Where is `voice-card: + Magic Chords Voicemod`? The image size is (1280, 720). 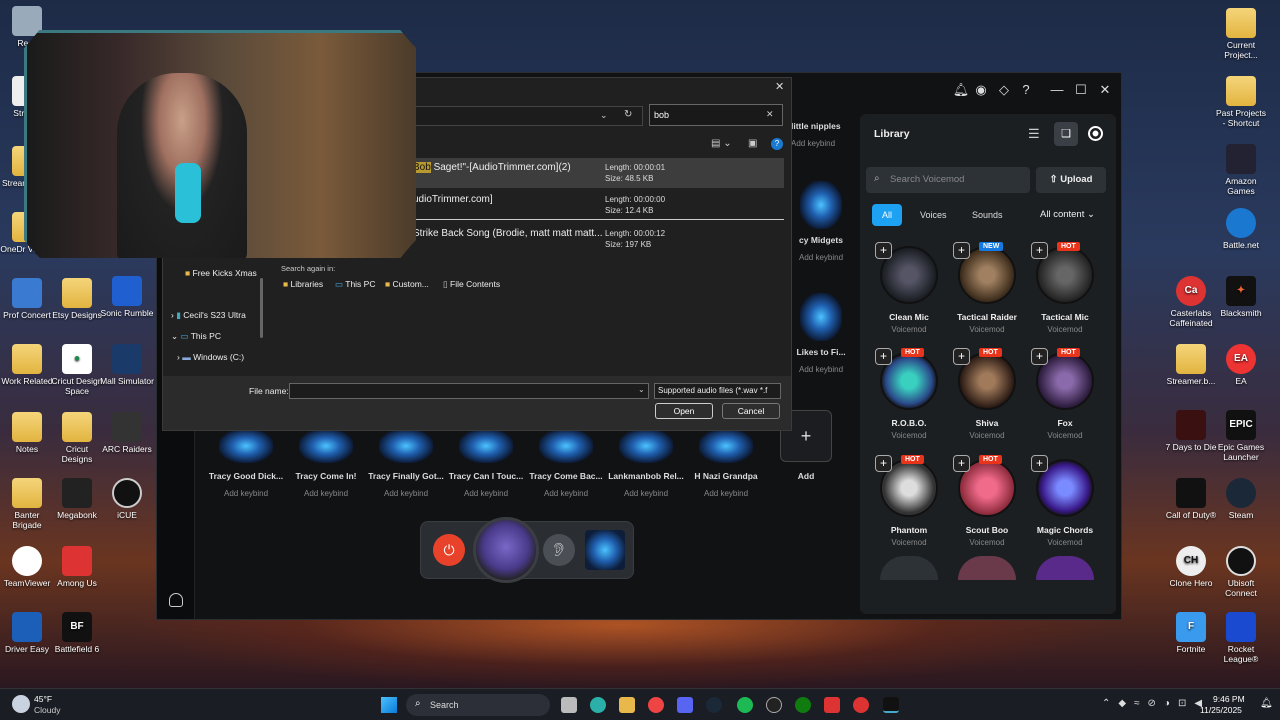 voice-card: + Magic Chords Voicemod is located at coordinates (1065, 501).